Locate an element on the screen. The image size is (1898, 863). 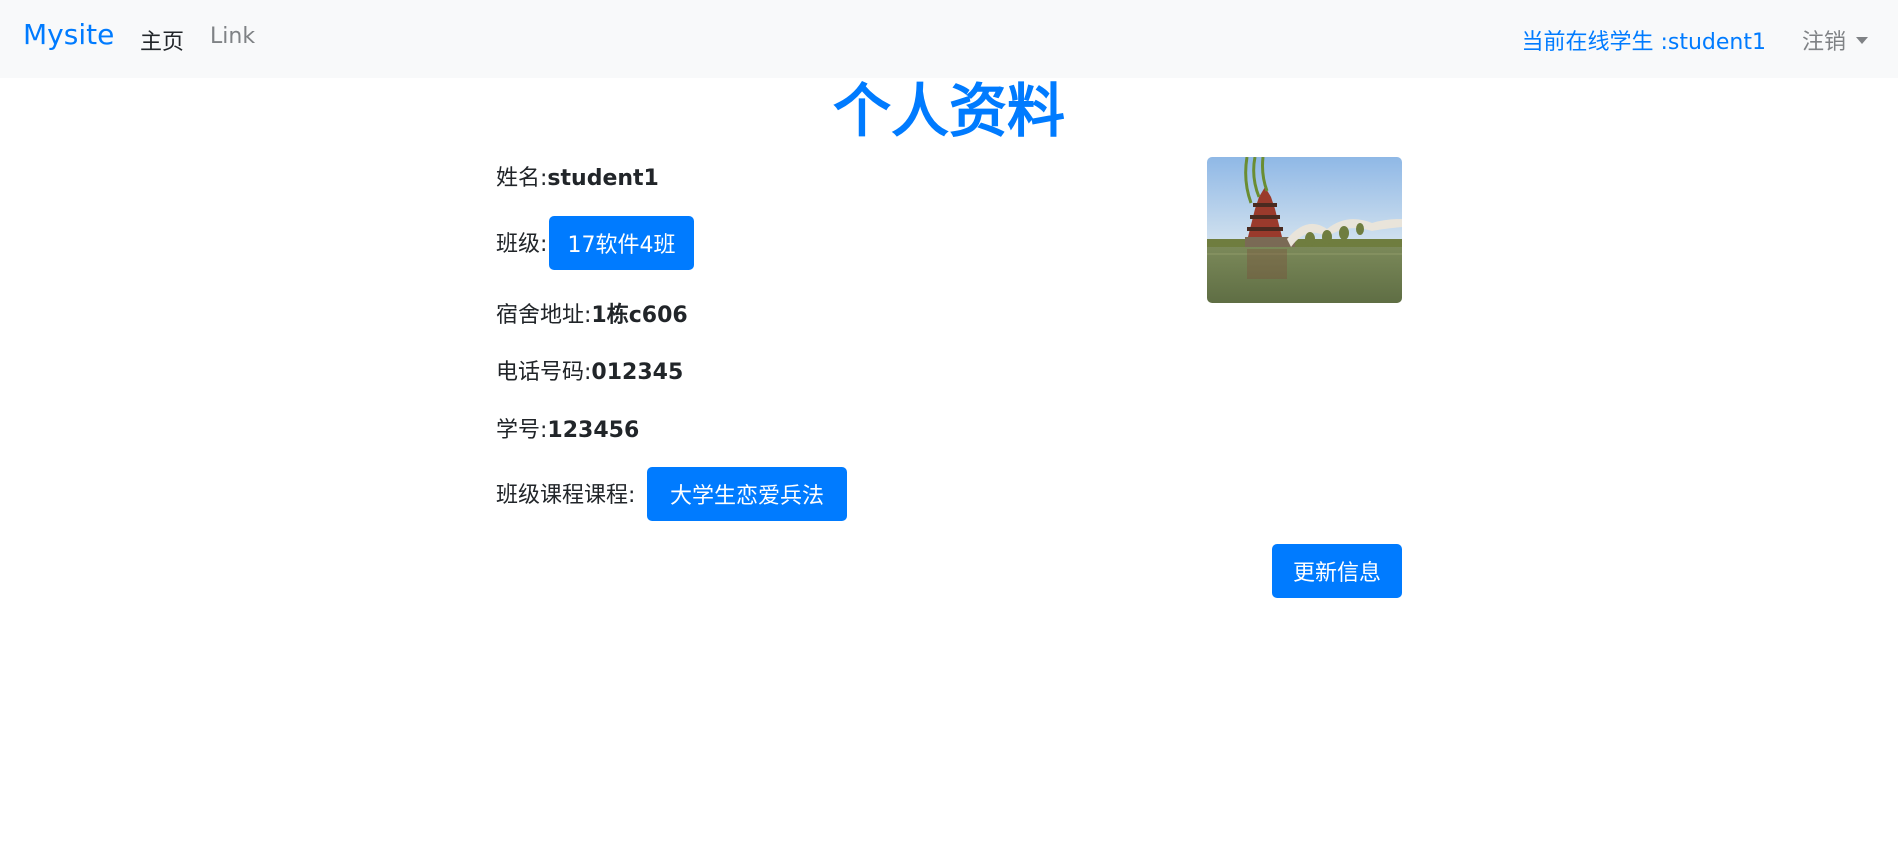
chevron-down-icon is located at coordinates (1862, 40).